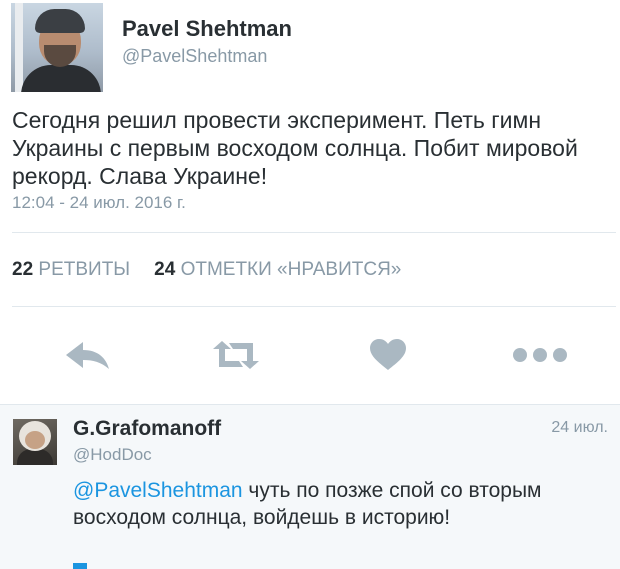 Image resolution: width=620 pixels, height=569 pixels. What do you see at coordinates (35, 457) in the screenshot?
I see `reply-avatar-body` at bounding box center [35, 457].